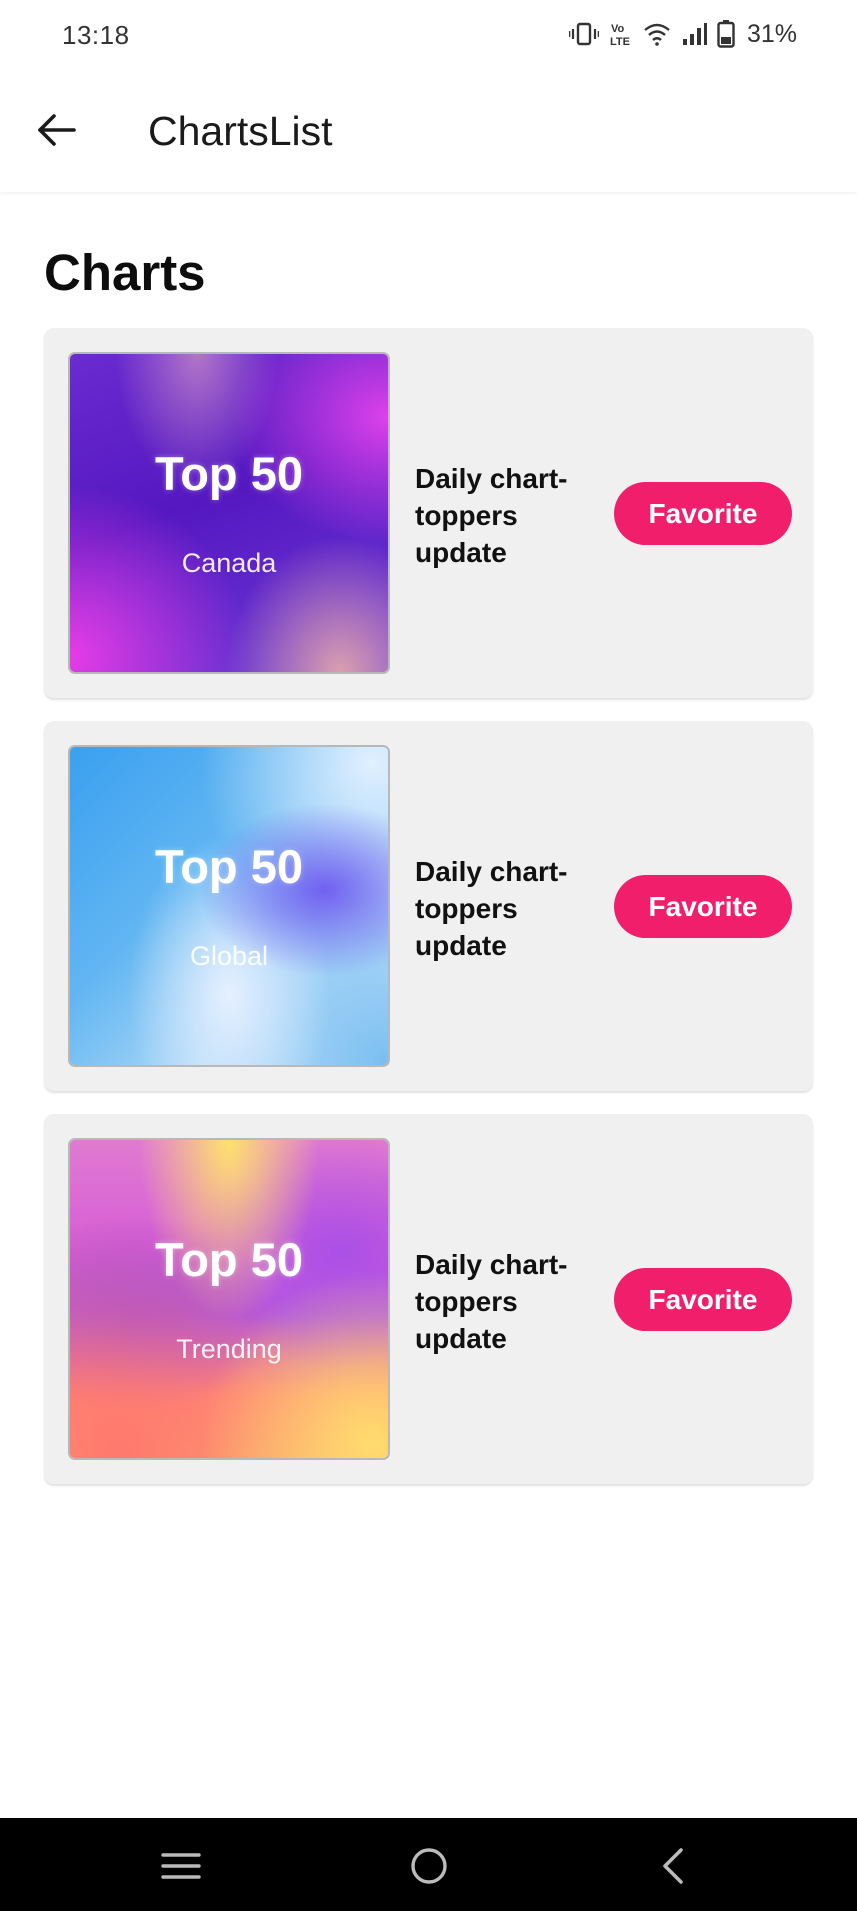  What do you see at coordinates (726, 34) in the screenshot?
I see `battery-icon` at bounding box center [726, 34].